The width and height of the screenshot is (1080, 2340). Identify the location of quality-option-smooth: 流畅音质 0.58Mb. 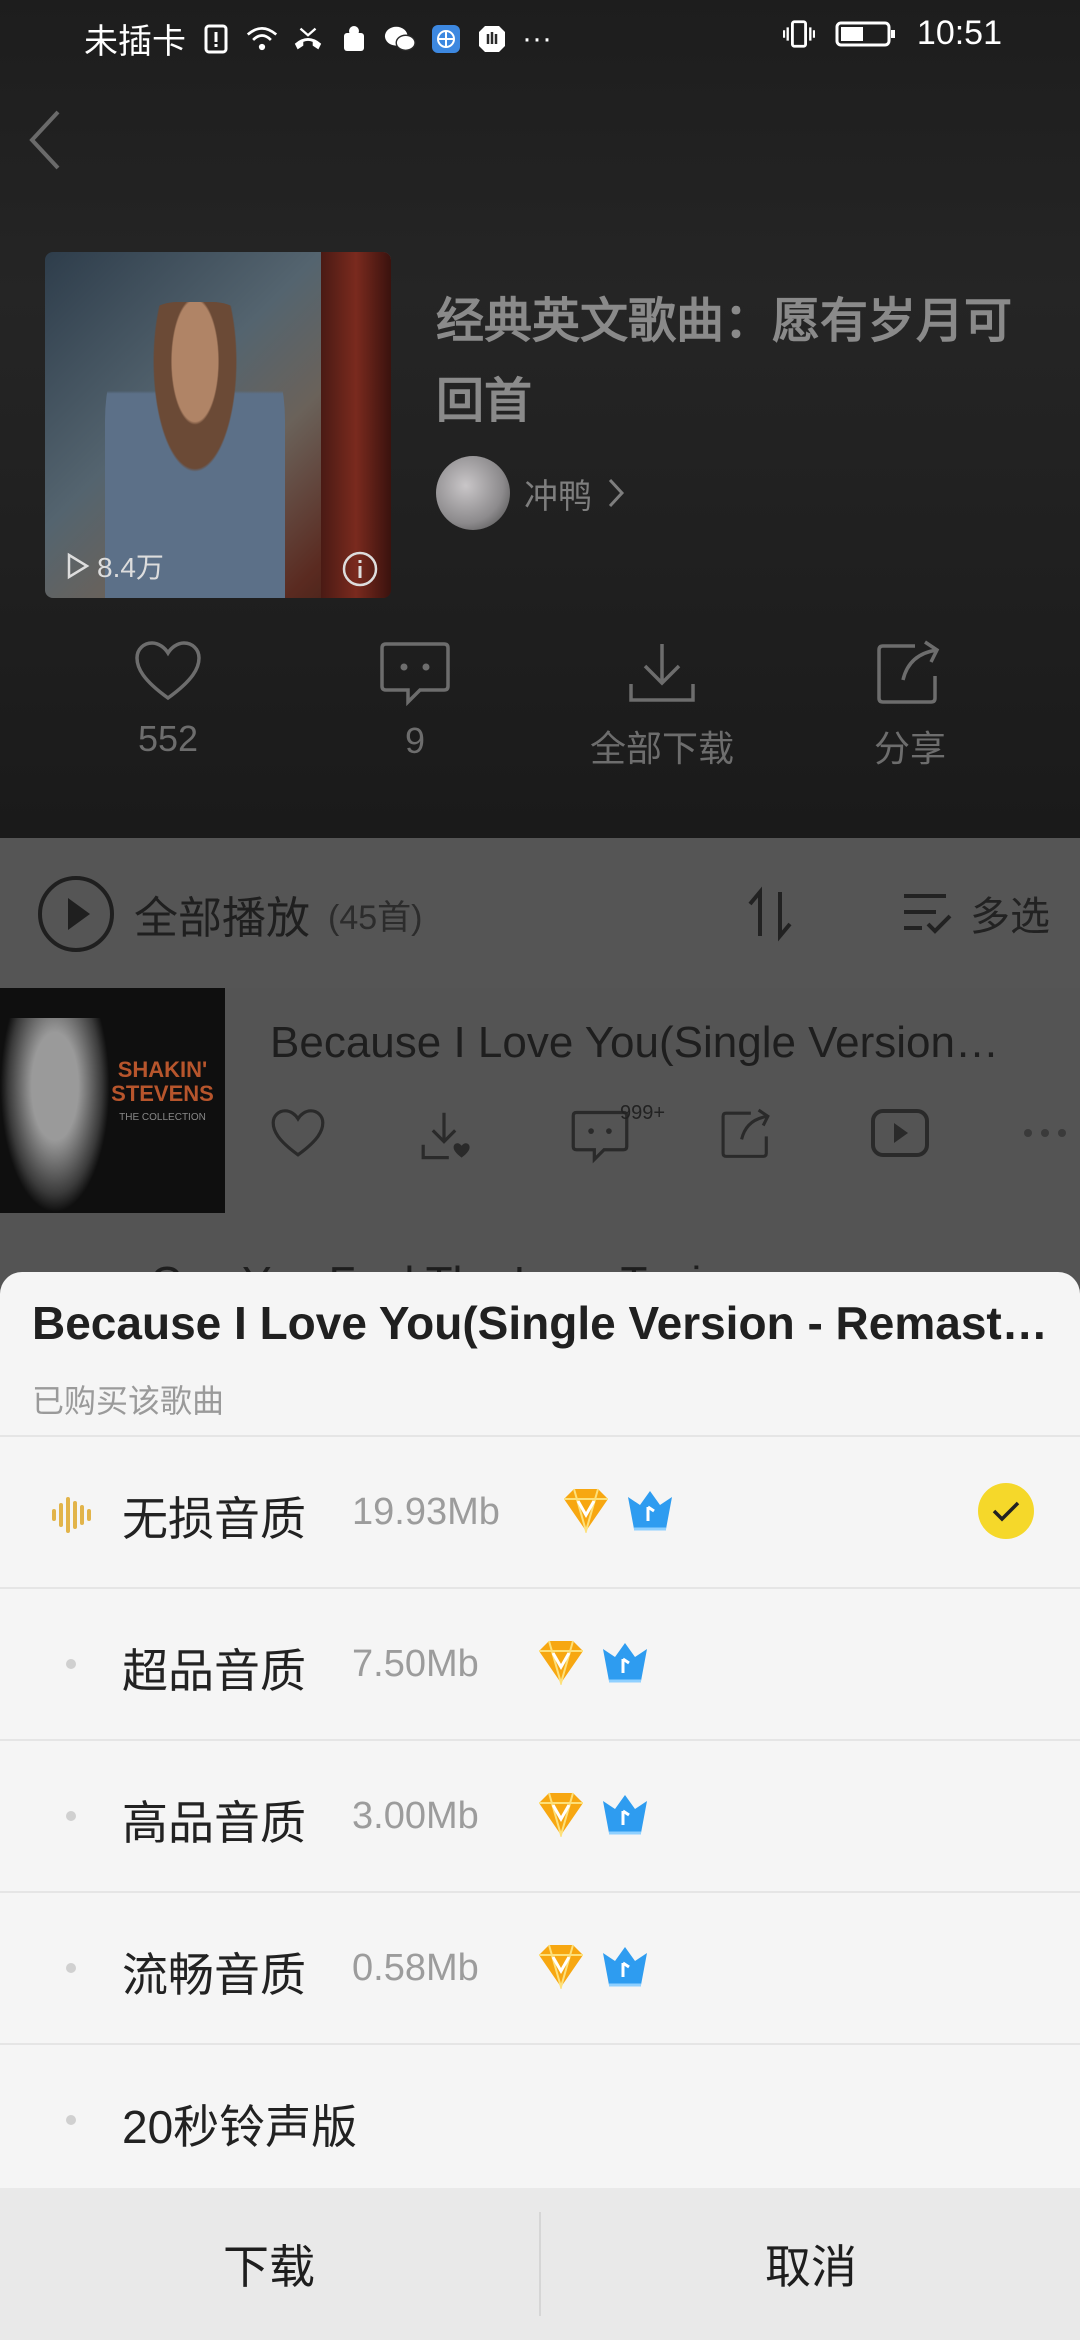
(540, 1968).